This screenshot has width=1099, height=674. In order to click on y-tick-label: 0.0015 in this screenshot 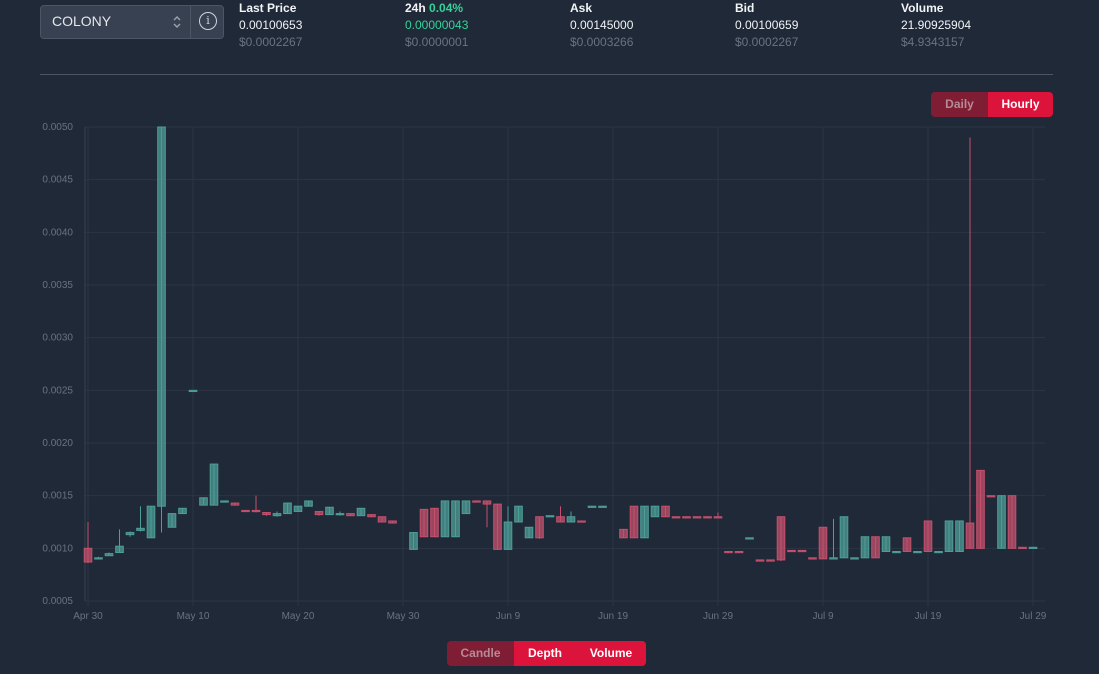, I will do `click(57, 496)`.